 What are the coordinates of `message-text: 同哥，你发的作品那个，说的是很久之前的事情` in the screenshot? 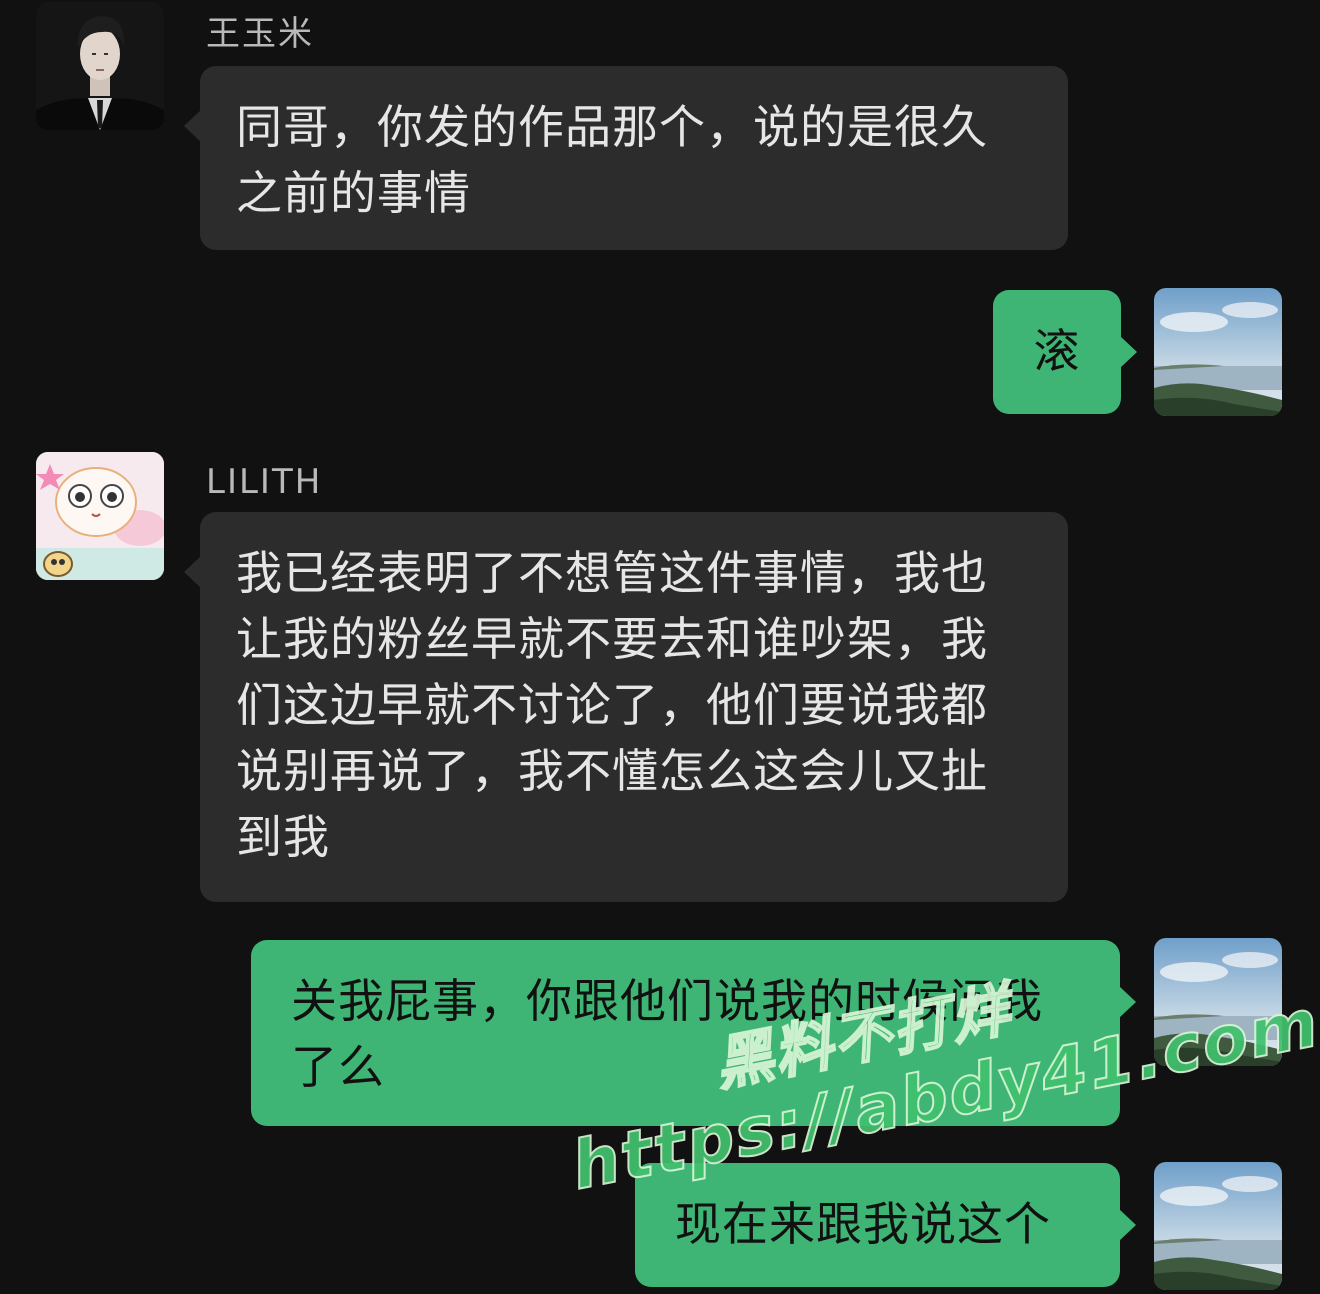 It's located at (612, 160).